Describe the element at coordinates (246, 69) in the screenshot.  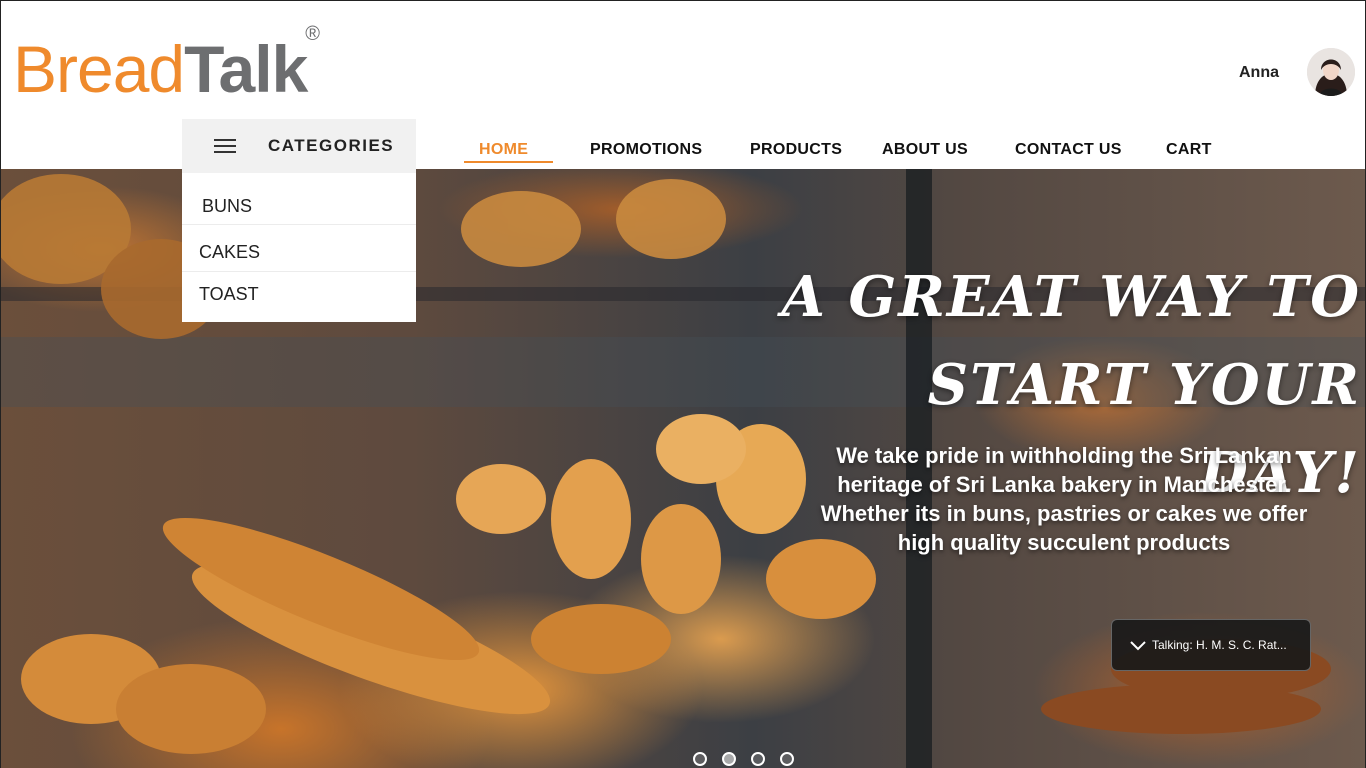
I see `logo-text-talk: Talk` at that location.